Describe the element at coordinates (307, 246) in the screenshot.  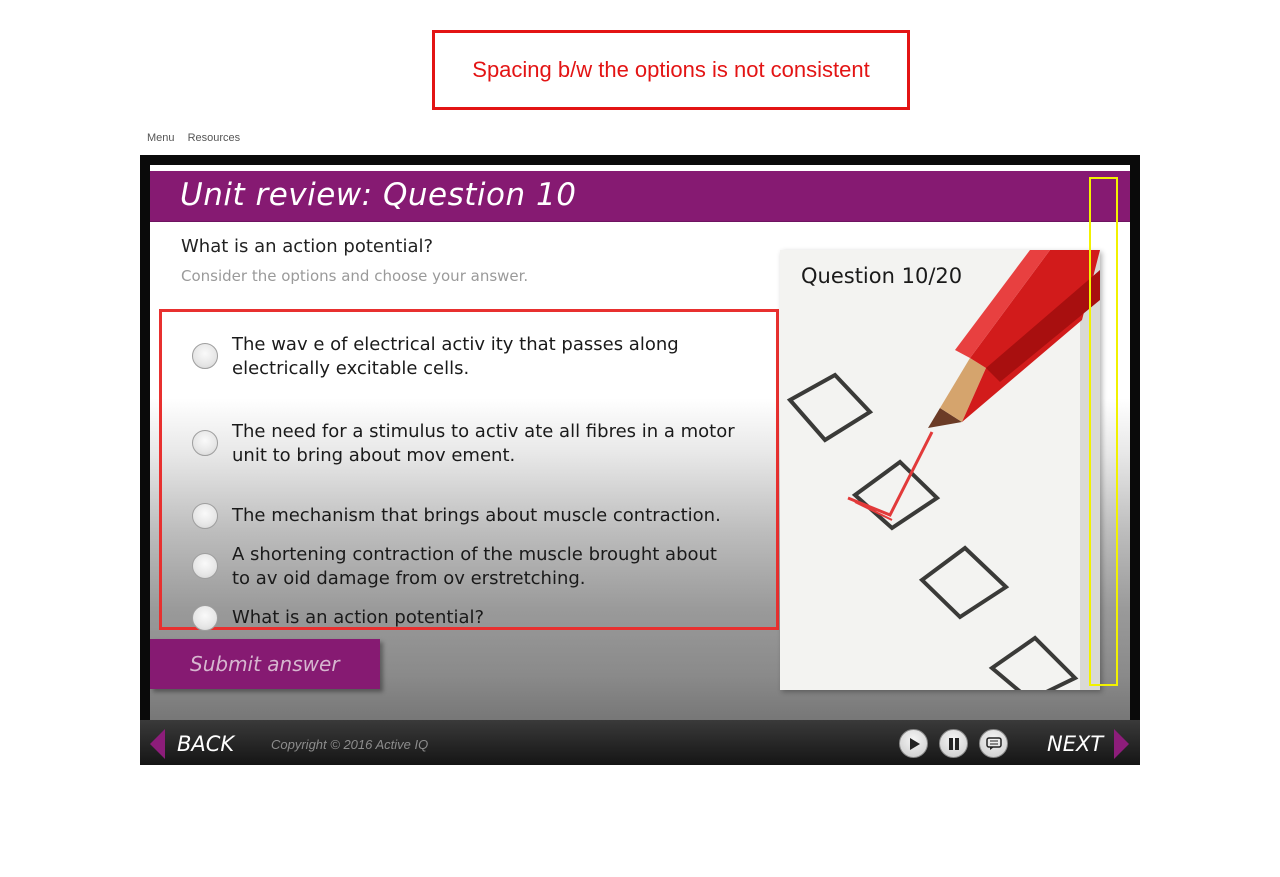
I see `question-text: What is an action potential?` at that location.